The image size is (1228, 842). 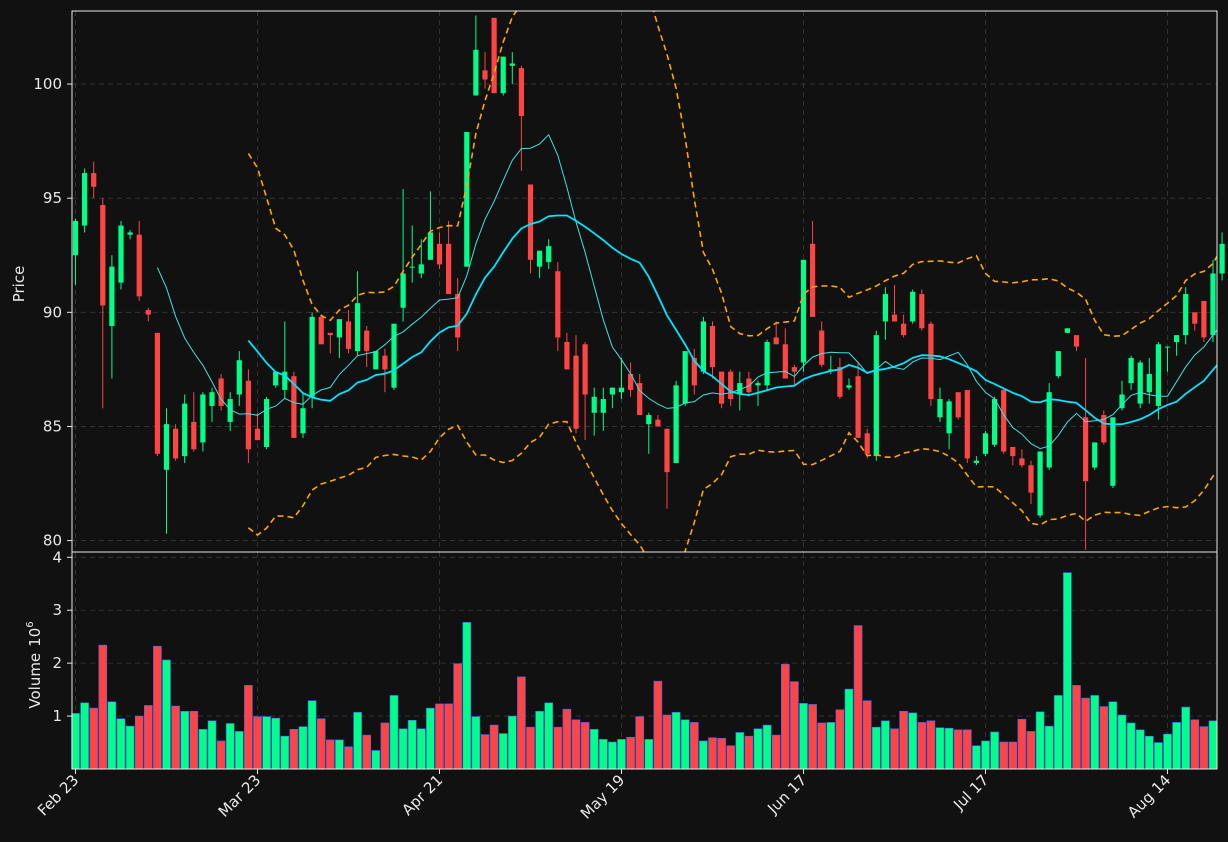 I want to click on volume-axis-label-text: Volume, so click(x=35, y=681).